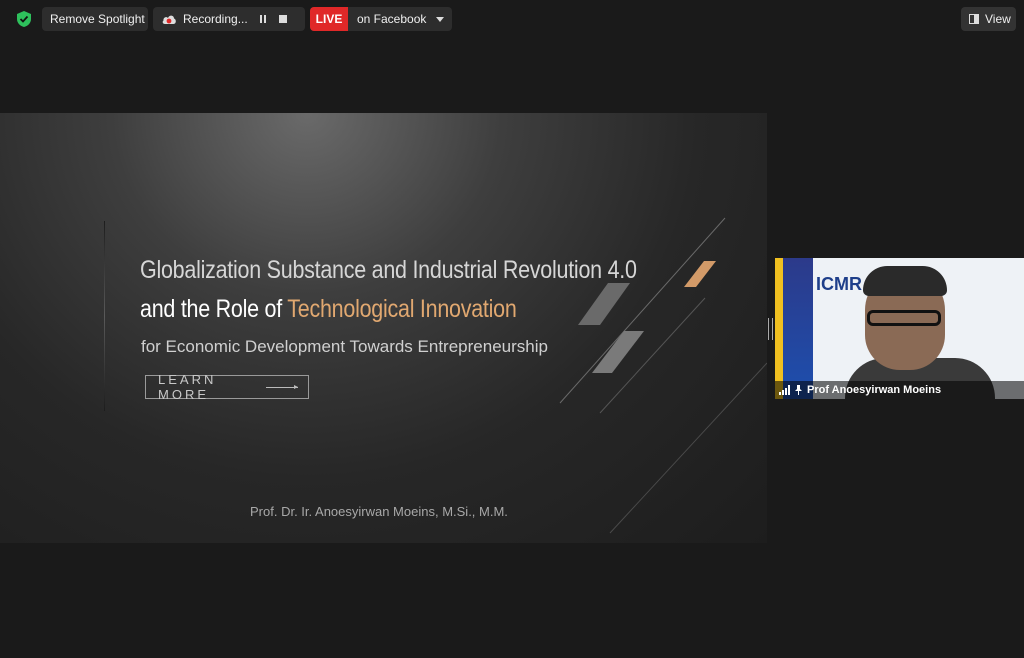  Describe the element at coordinates (839, 284) in the screenshot. I see `background-title: ICMR` at that location.